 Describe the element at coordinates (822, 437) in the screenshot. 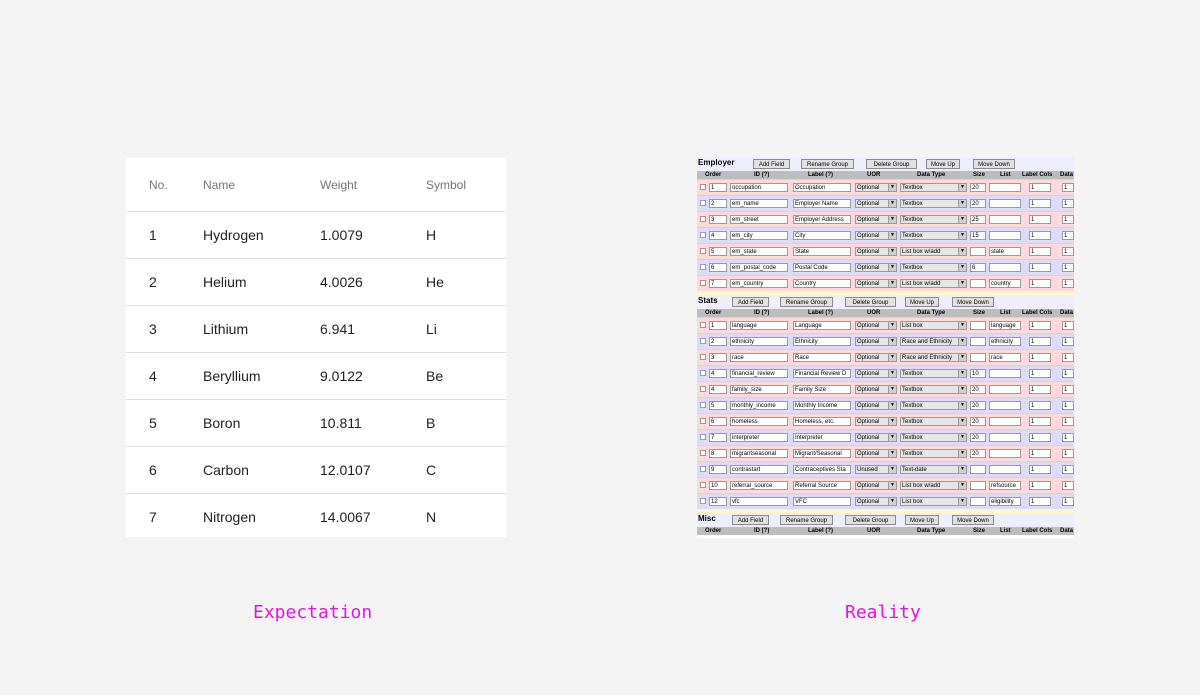

I see `label-field: Interpreter` at that location.